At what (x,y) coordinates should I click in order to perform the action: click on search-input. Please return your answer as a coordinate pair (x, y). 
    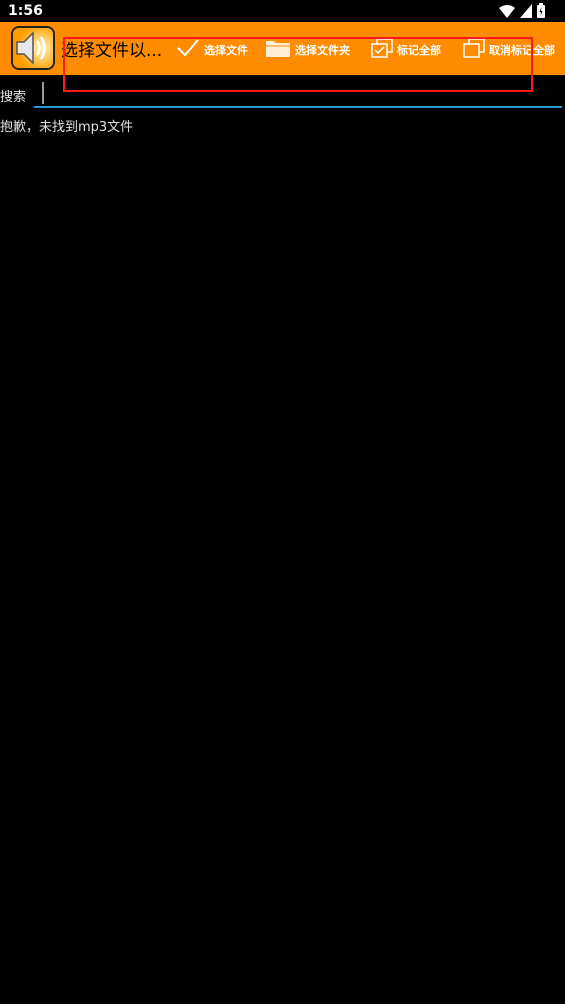
    Looking at the image, I should click on (298, 94).